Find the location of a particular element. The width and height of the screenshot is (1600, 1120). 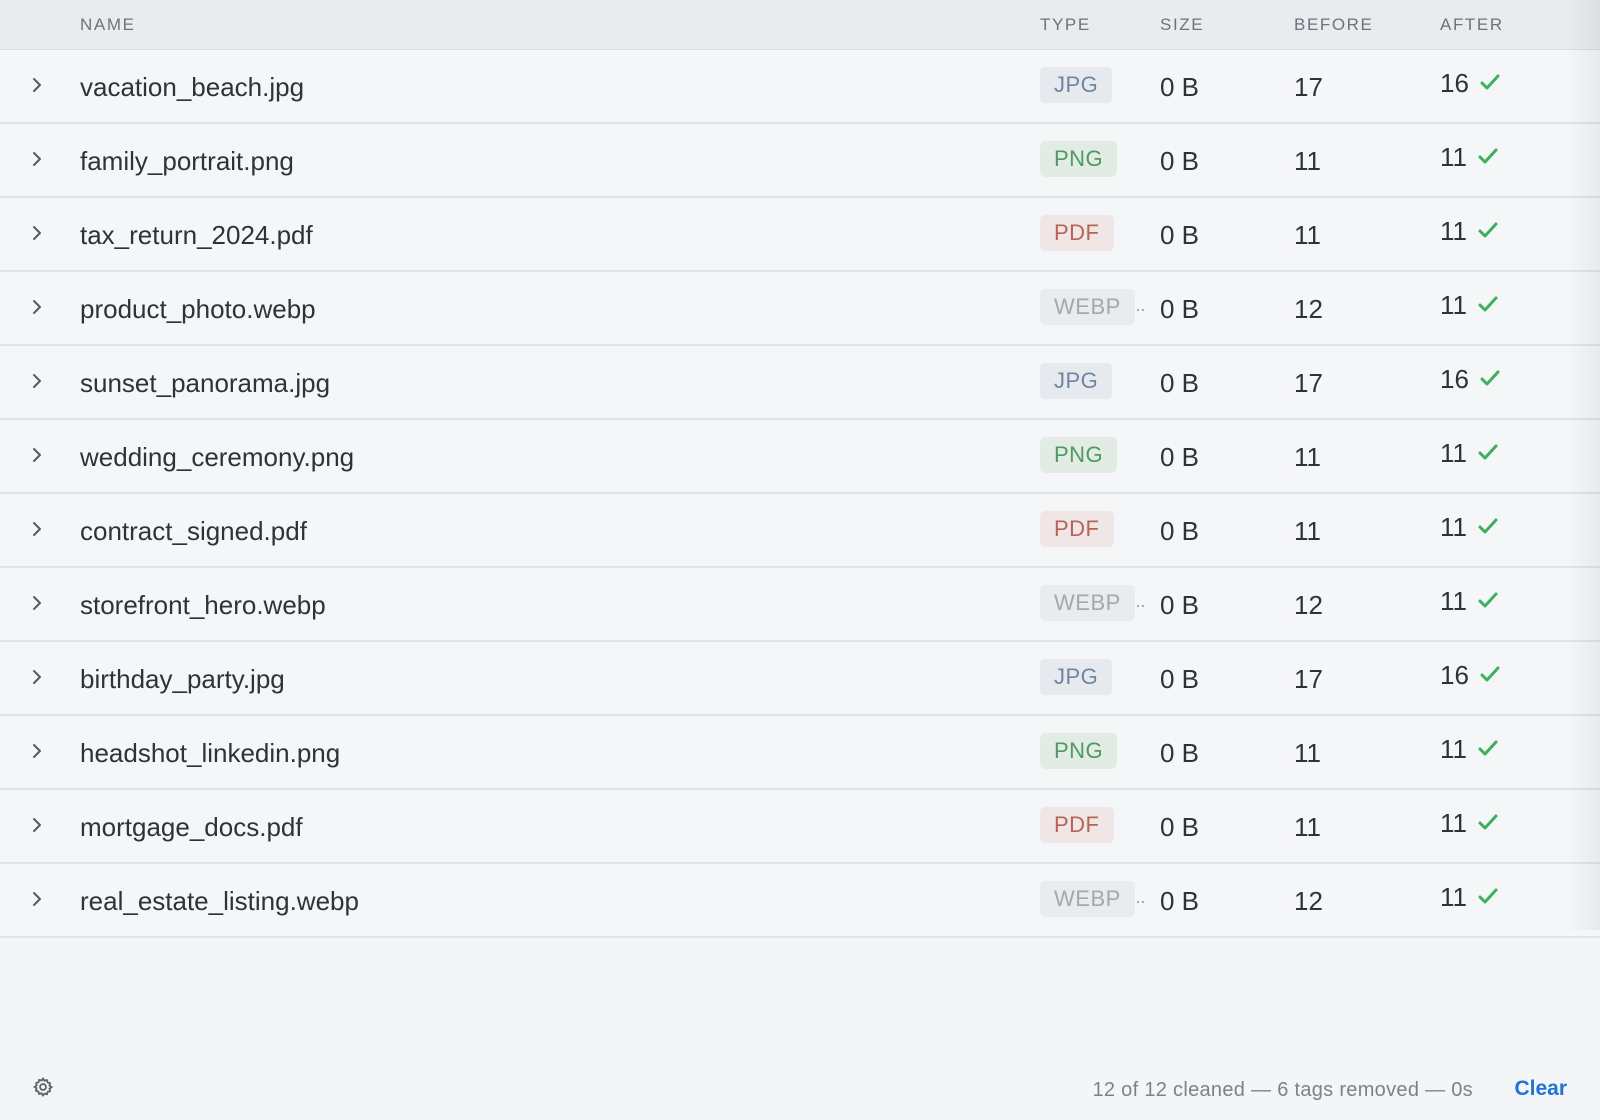

truncation-indicator: ·· is located at coordinates (1140, 605).